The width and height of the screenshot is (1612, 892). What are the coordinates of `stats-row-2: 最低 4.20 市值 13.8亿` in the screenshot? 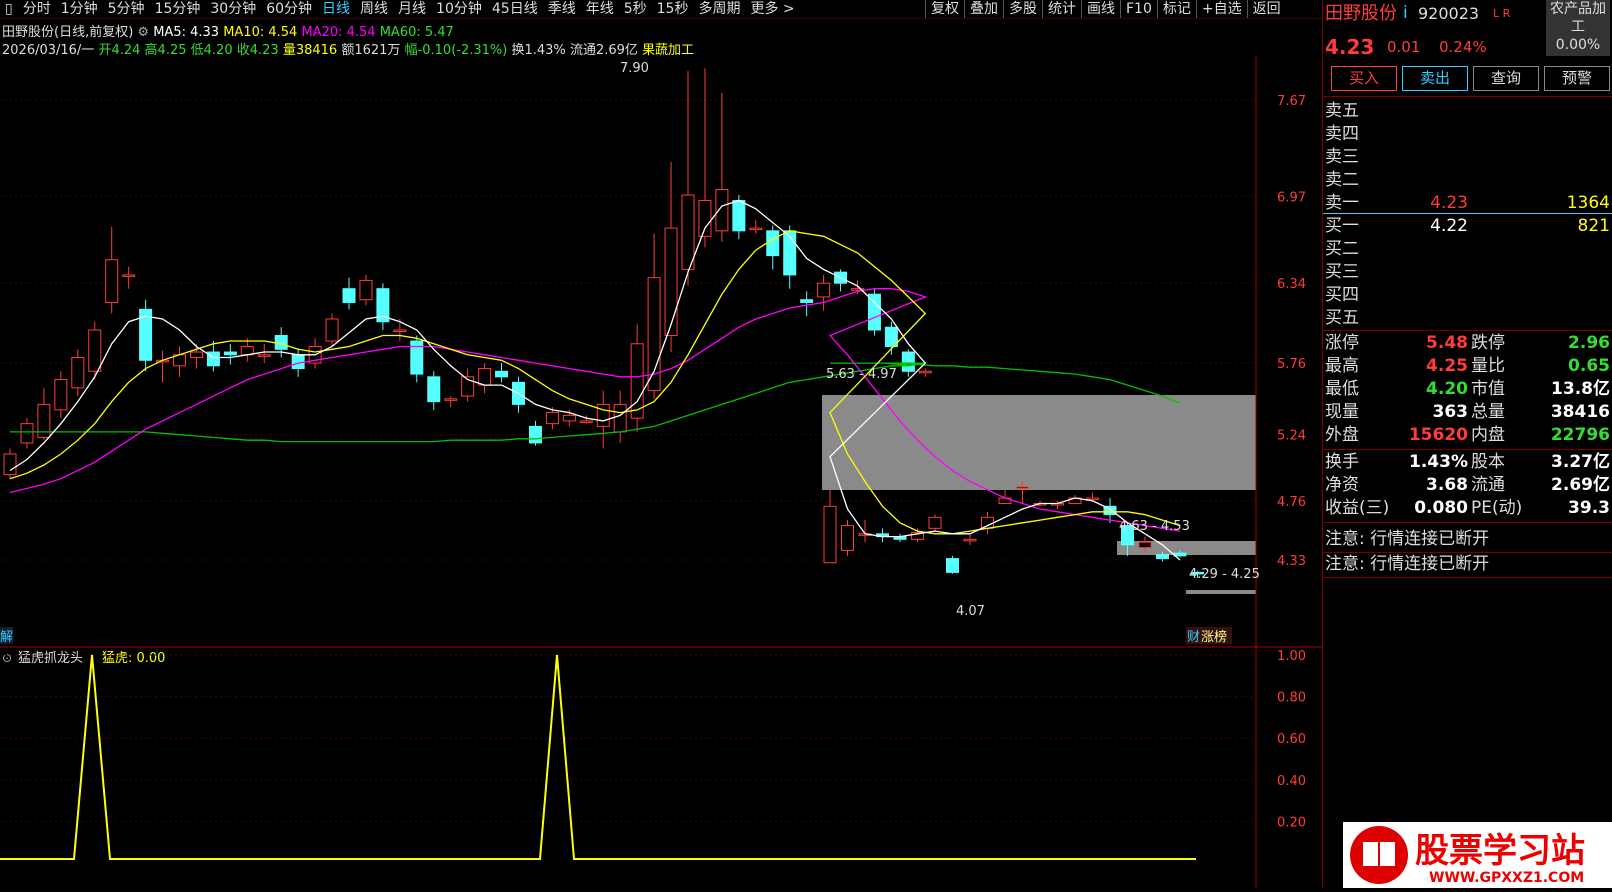 It's located at (1467, 389).